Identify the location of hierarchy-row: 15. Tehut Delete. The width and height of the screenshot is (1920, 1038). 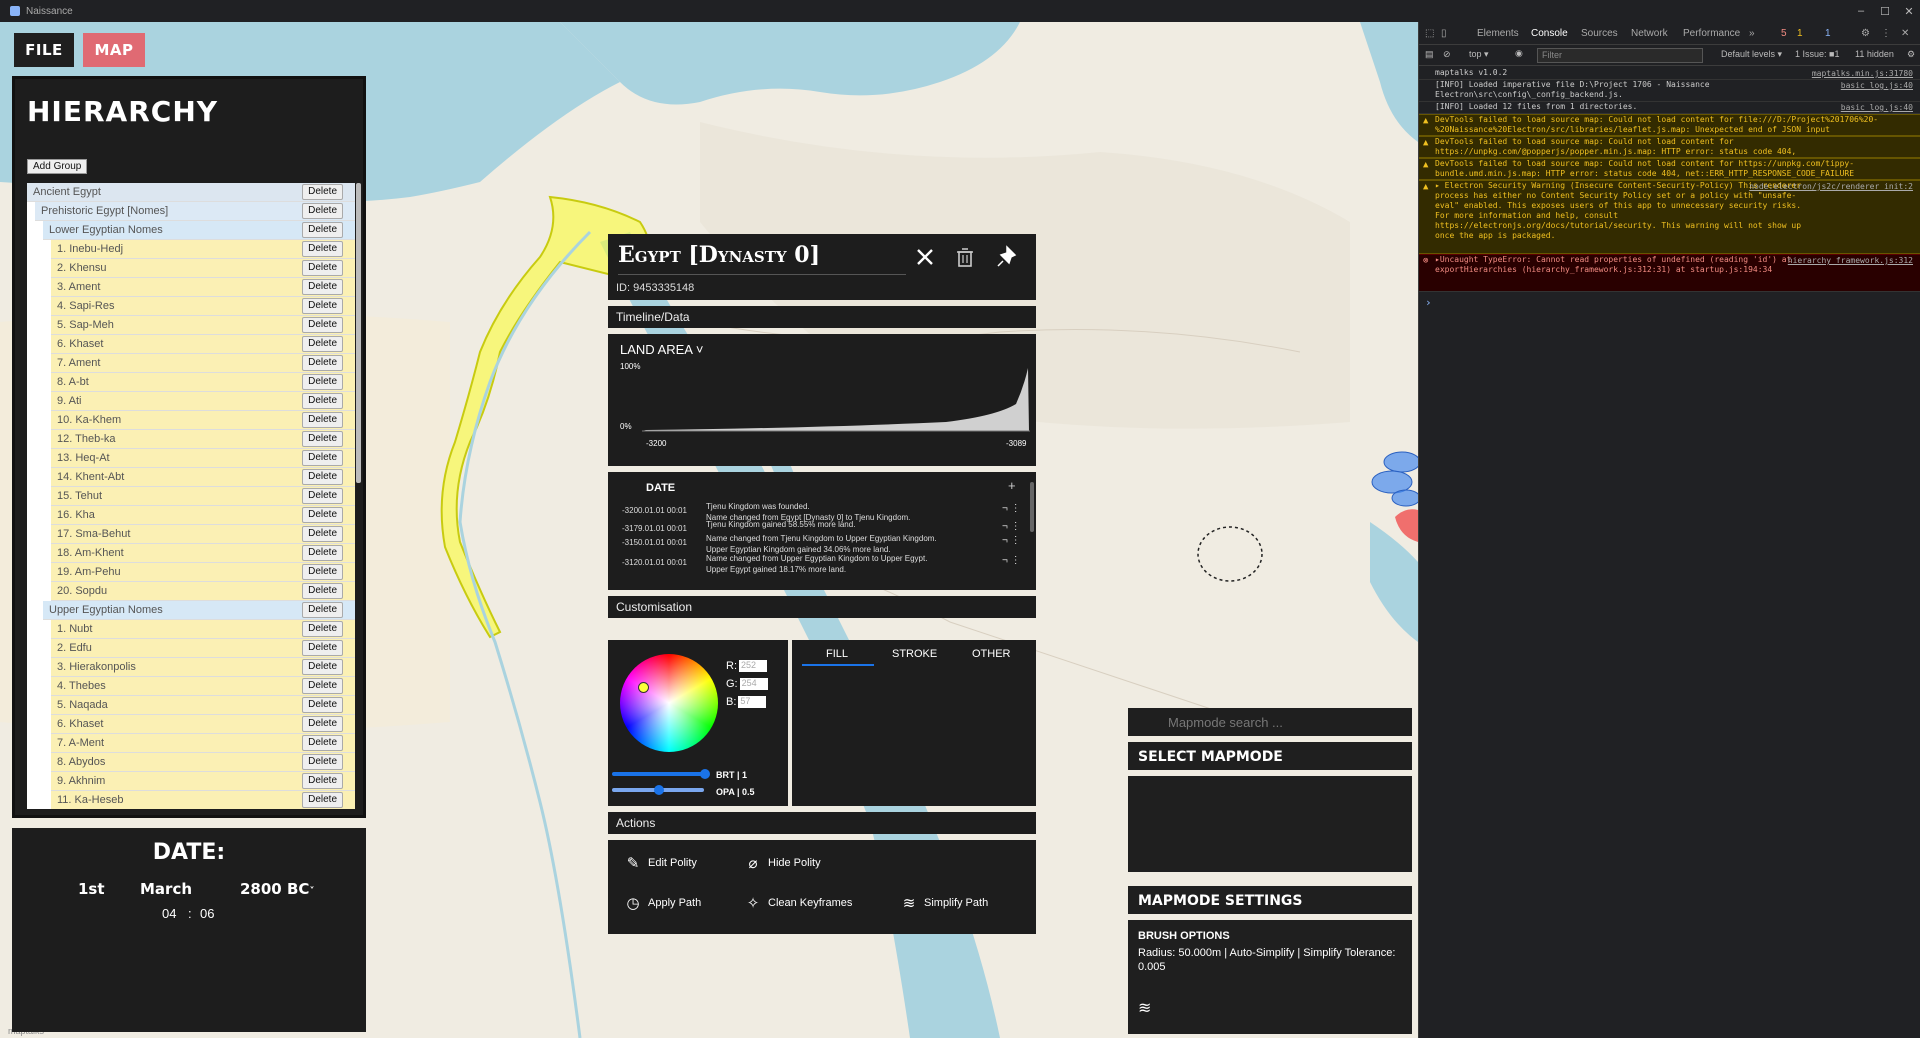
(203, 496).